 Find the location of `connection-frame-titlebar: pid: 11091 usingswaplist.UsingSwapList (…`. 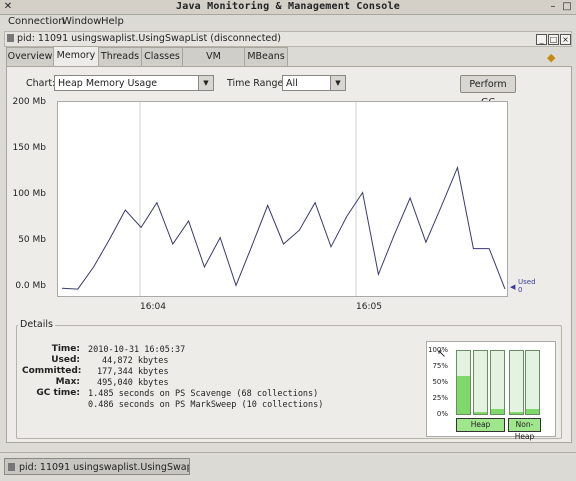

connection-frame-titlebar: pid: 11091 usingswaplist.UsingSwapList (… is located at coordinates (288, 39).